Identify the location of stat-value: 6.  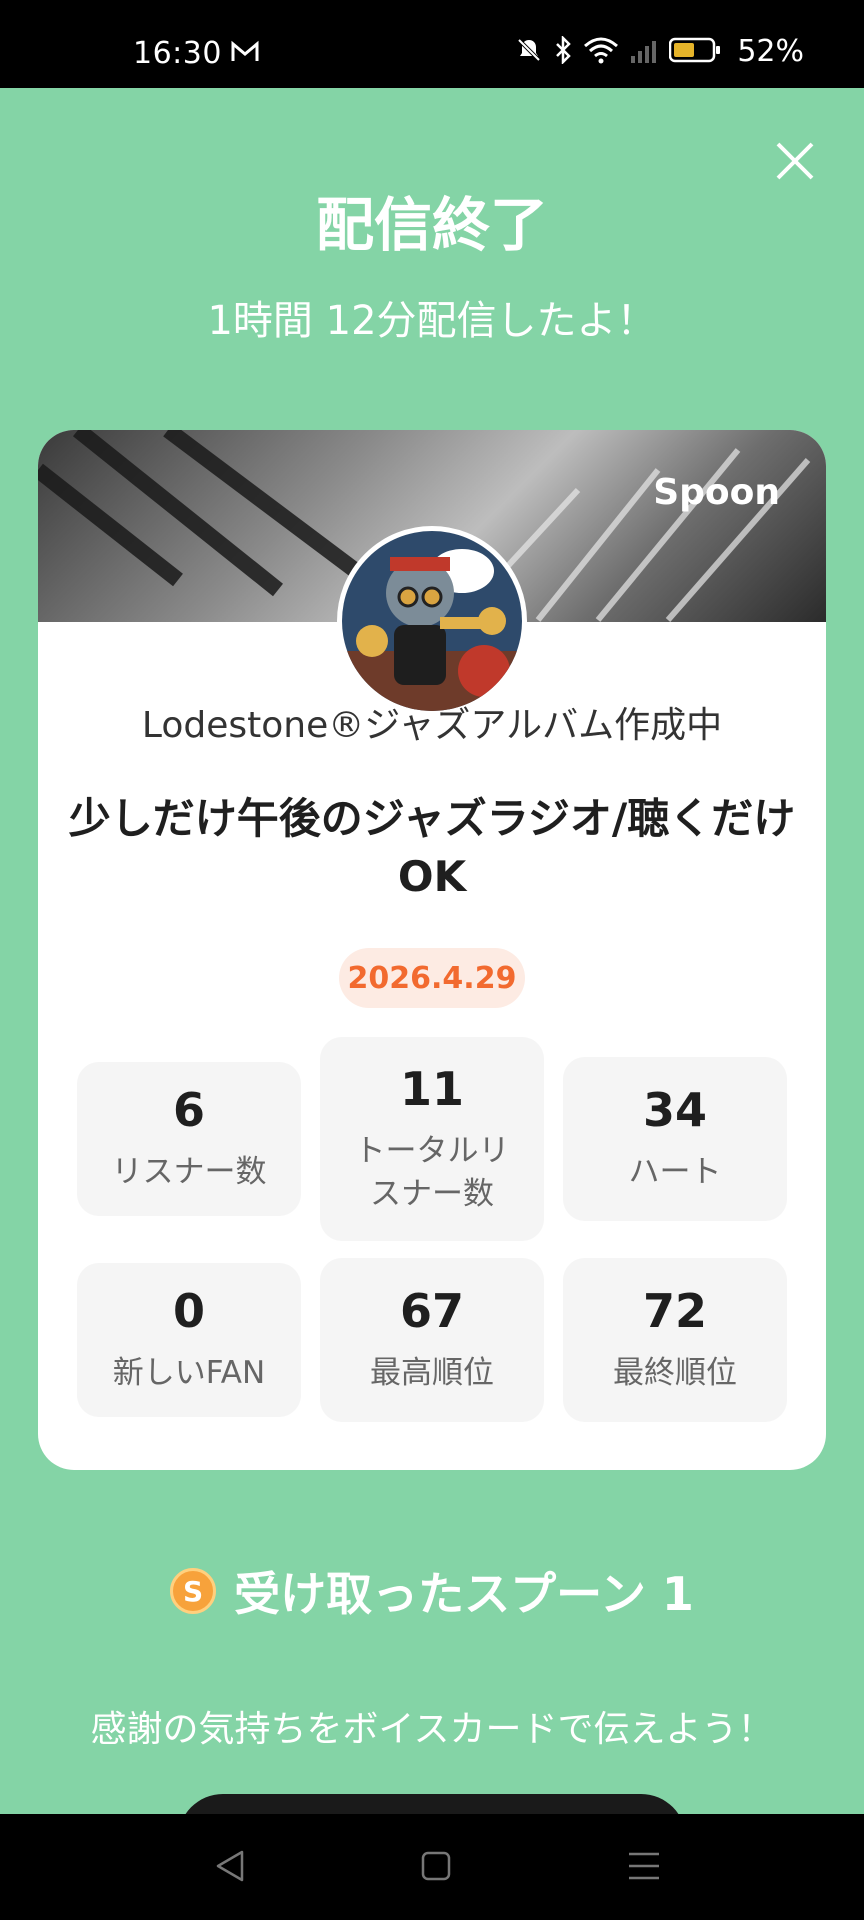
(188, 1110).